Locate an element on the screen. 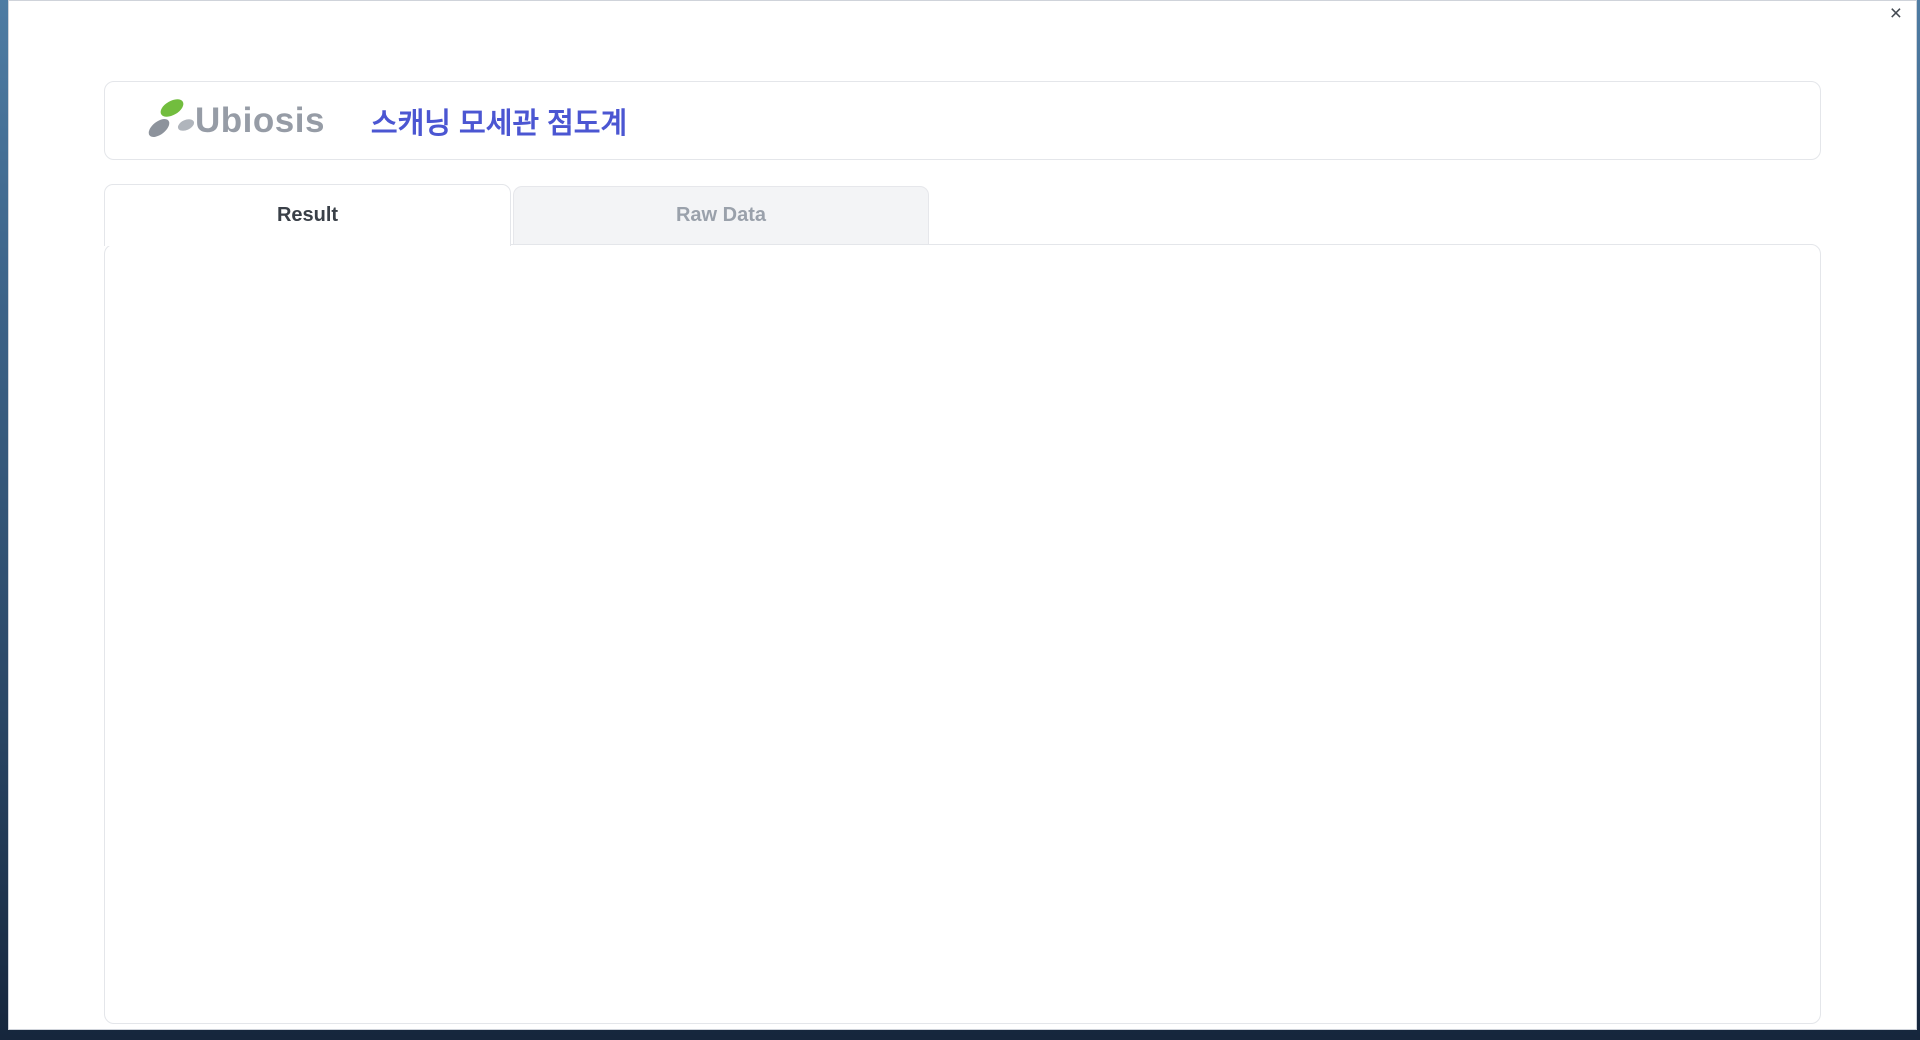 The width and height of the screenshot is (1920, 1040). app-header: Ubiosis 스캐닝 모세관 점도계 is located at coordinates (962, 120).